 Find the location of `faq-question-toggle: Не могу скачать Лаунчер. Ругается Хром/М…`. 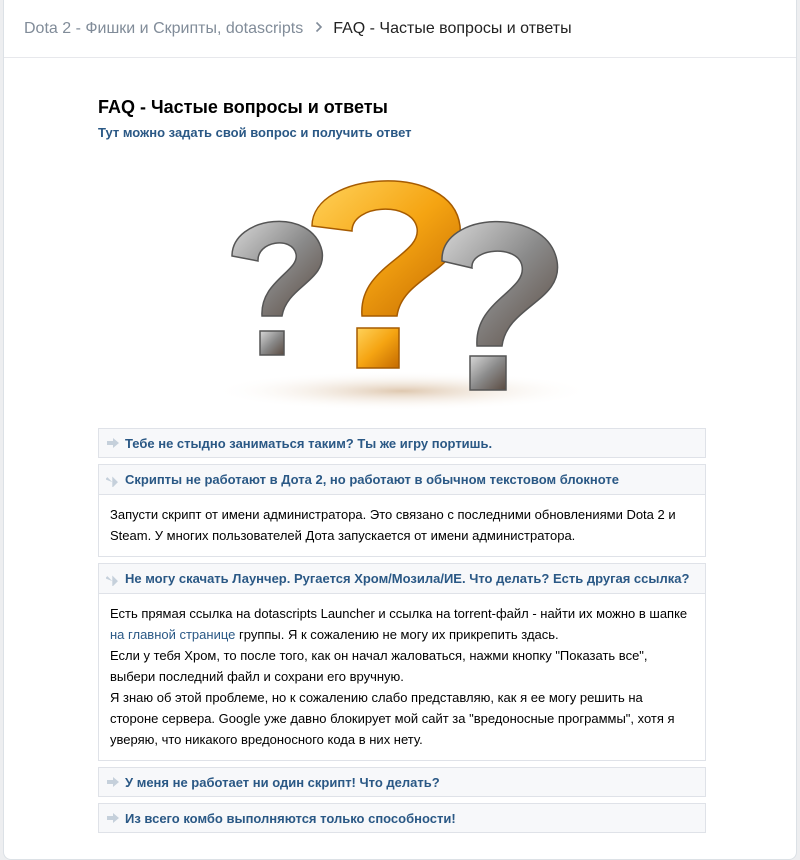

faq-question-toggle: Не могу скачать Лаунчер. Ругается Хром/М… is located at coordinates (402, 578).